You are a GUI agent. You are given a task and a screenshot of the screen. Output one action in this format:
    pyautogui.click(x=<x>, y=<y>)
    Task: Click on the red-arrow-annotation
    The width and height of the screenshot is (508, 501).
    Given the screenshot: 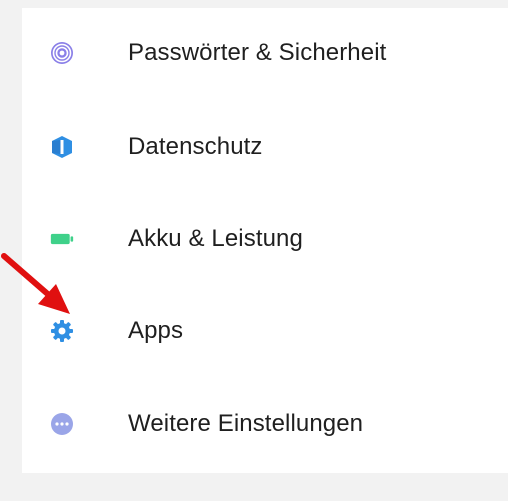 What is the action you would take?
    pyautogui.click(x=35, y=283)
    